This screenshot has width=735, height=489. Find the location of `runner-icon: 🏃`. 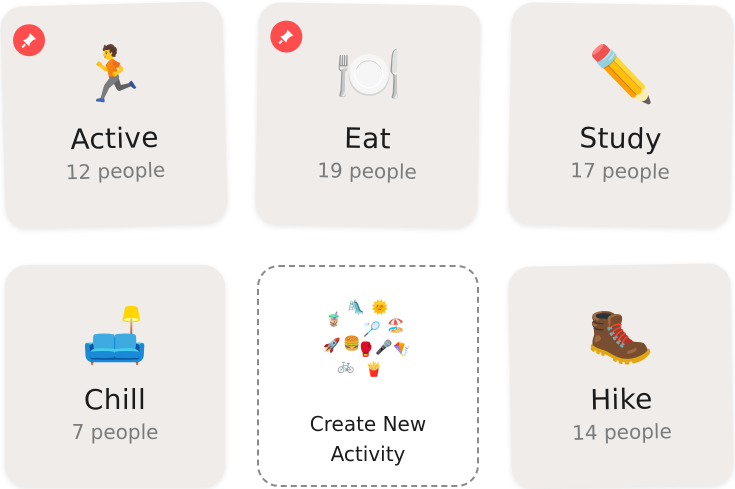

runner-icon: 🏃 is located at coordinates (113, 74).